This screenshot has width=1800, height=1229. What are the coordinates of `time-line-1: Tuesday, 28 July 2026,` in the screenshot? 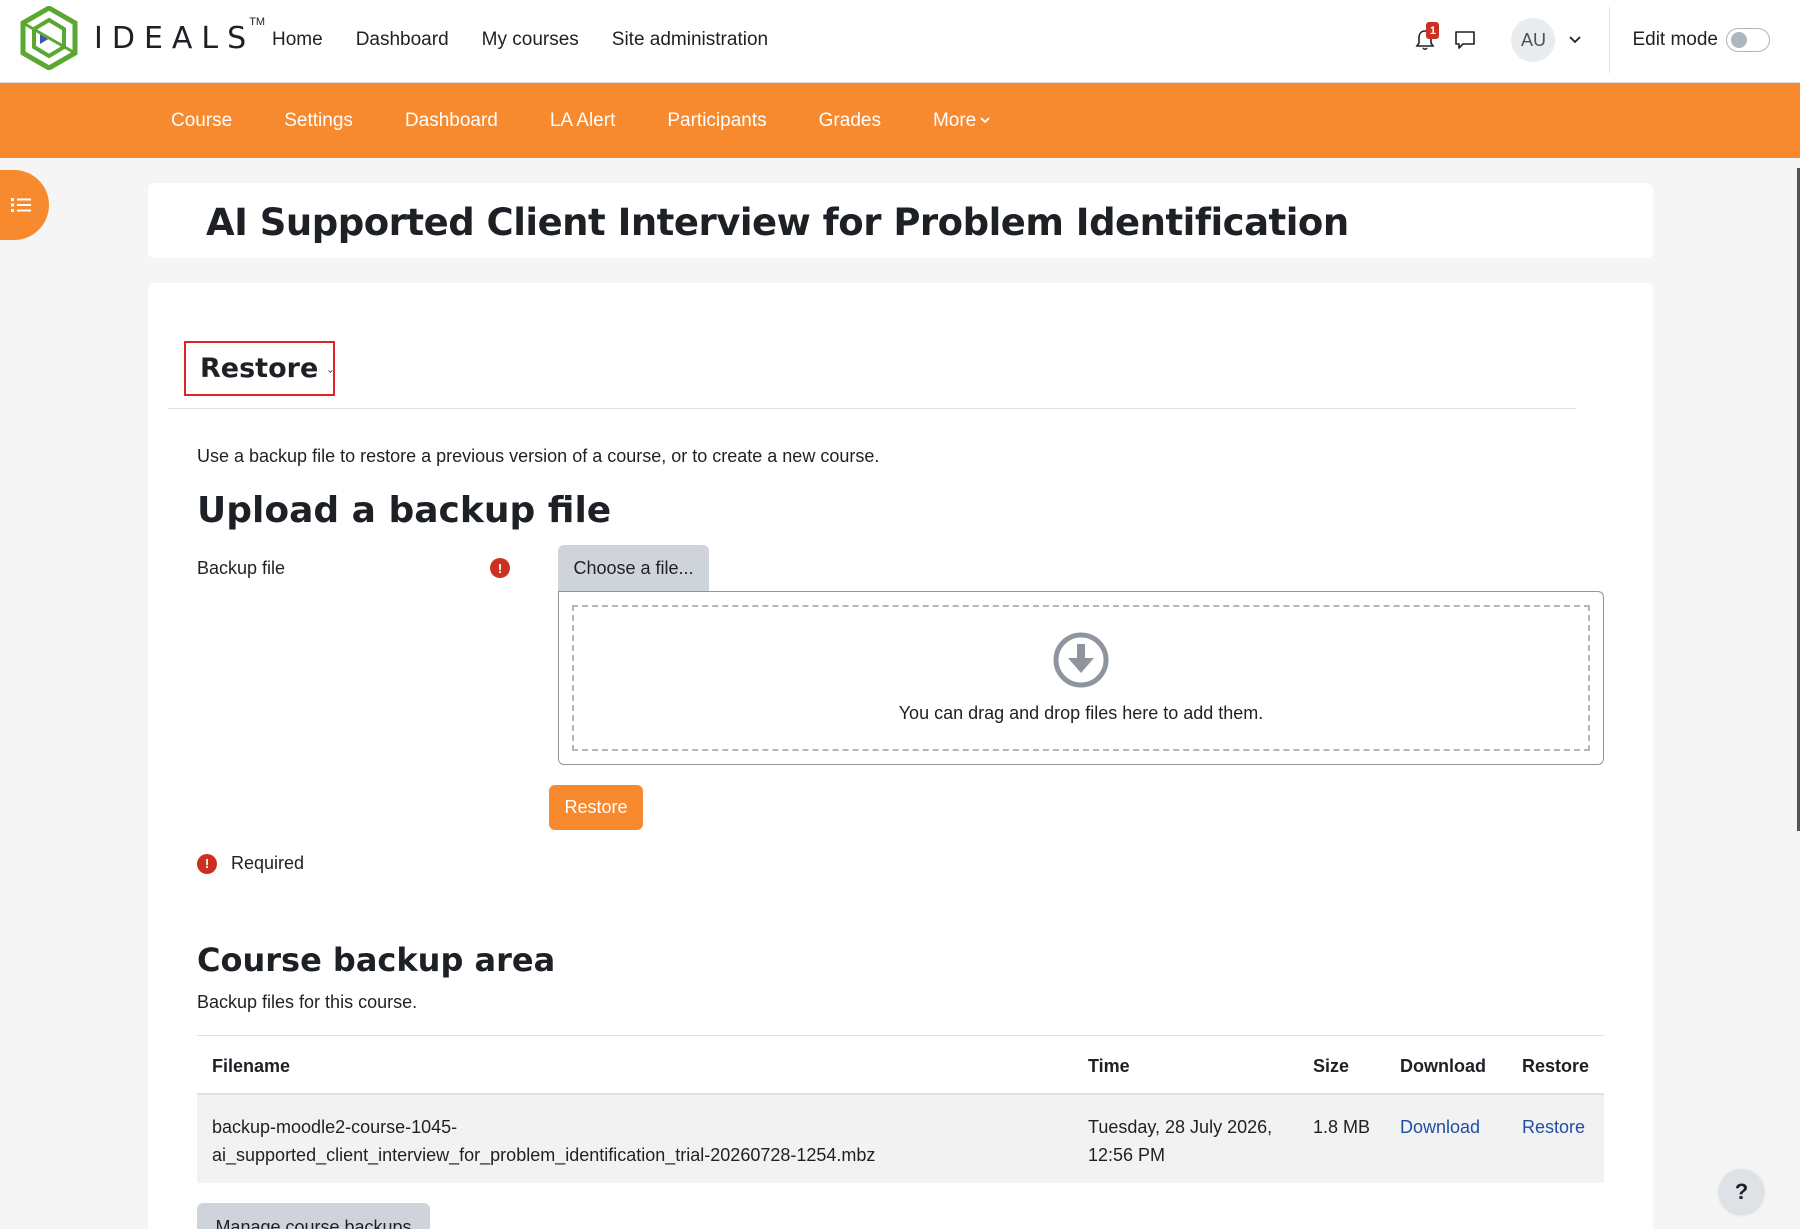 It's located at (1180, 1127).